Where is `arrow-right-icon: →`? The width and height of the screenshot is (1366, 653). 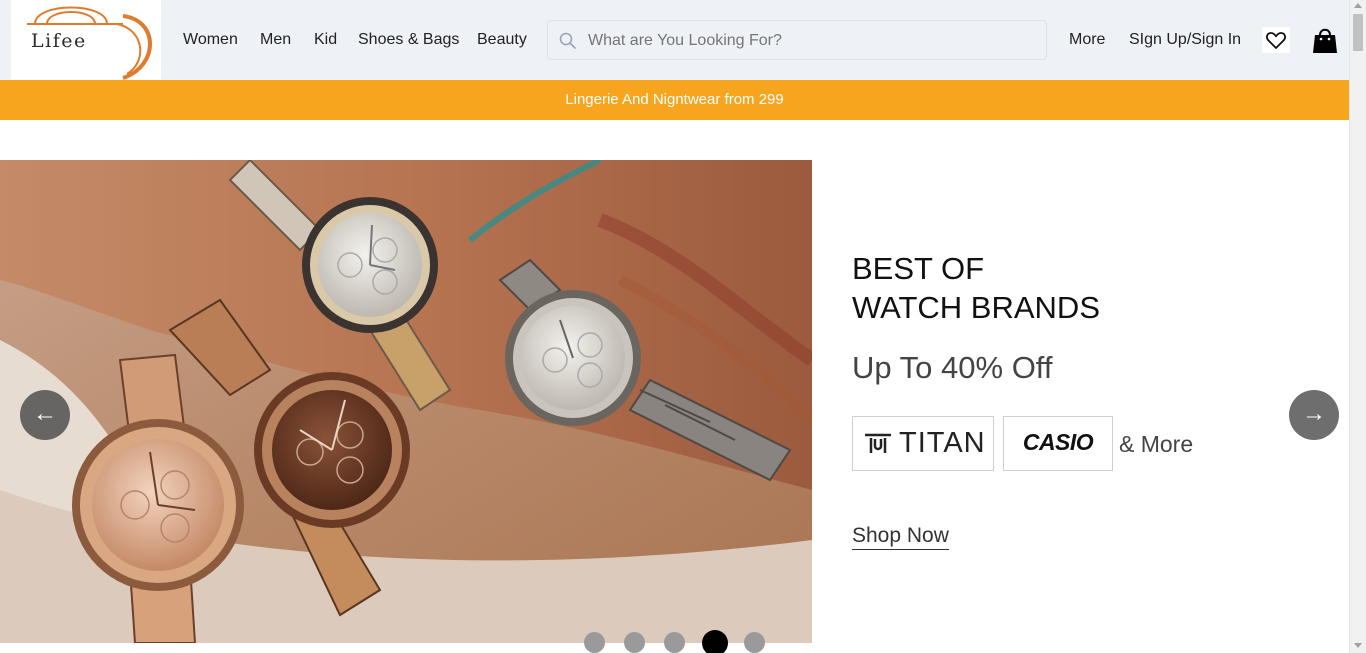 arrow-right-icon: → is located at coordinates (1314, 413).